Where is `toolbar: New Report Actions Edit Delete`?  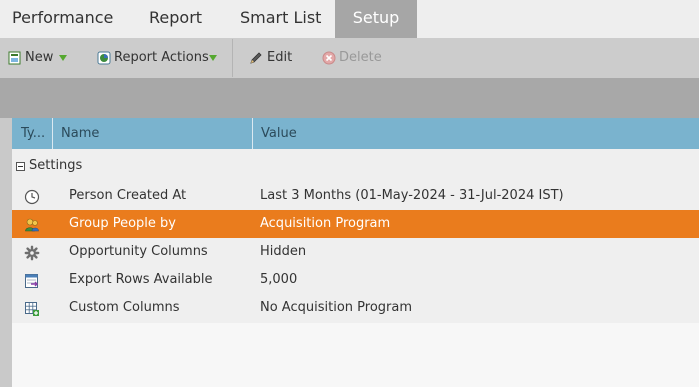 toolbar: New Report Actions Edit Delete is located at coordinates (349, 58).